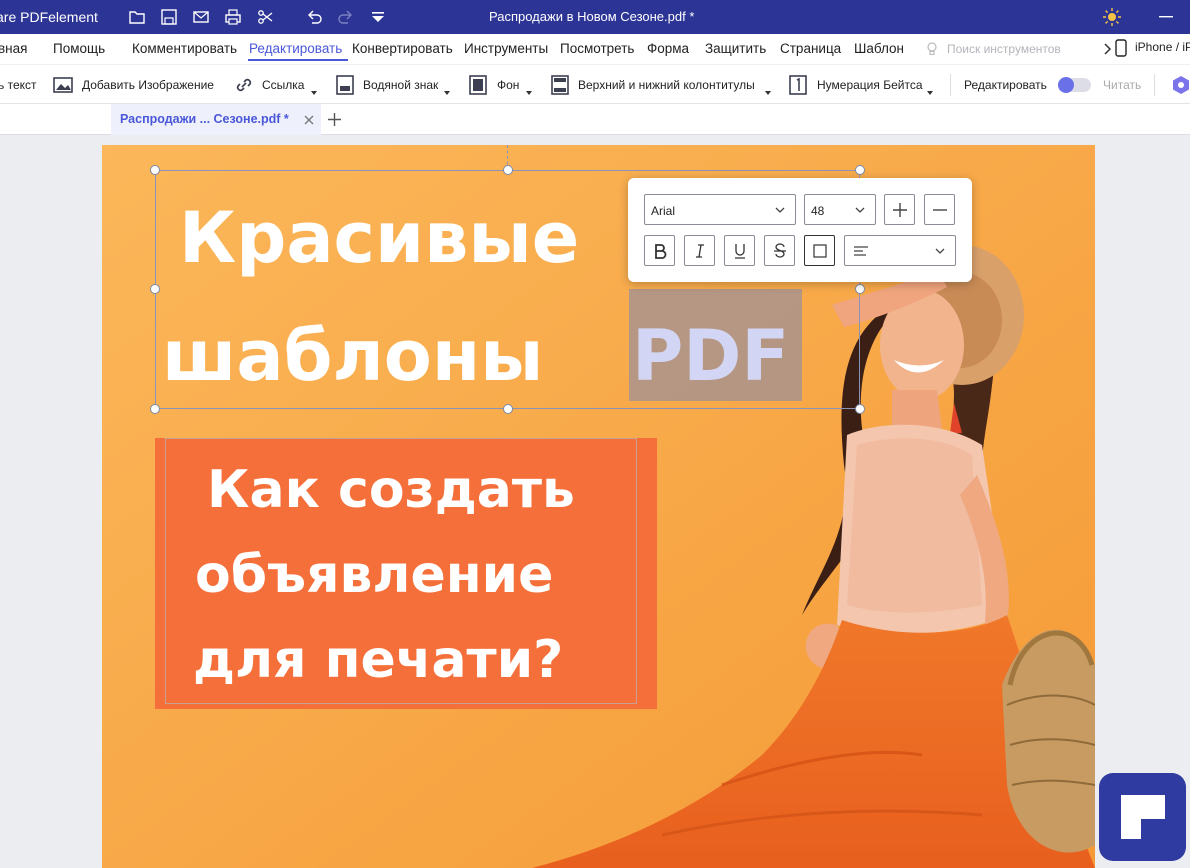 This screenshot has height=868, width=1190. Describe the element at coordinates (378, 660) in the screenshot. I see `box-line-3: для печати?` at that location.